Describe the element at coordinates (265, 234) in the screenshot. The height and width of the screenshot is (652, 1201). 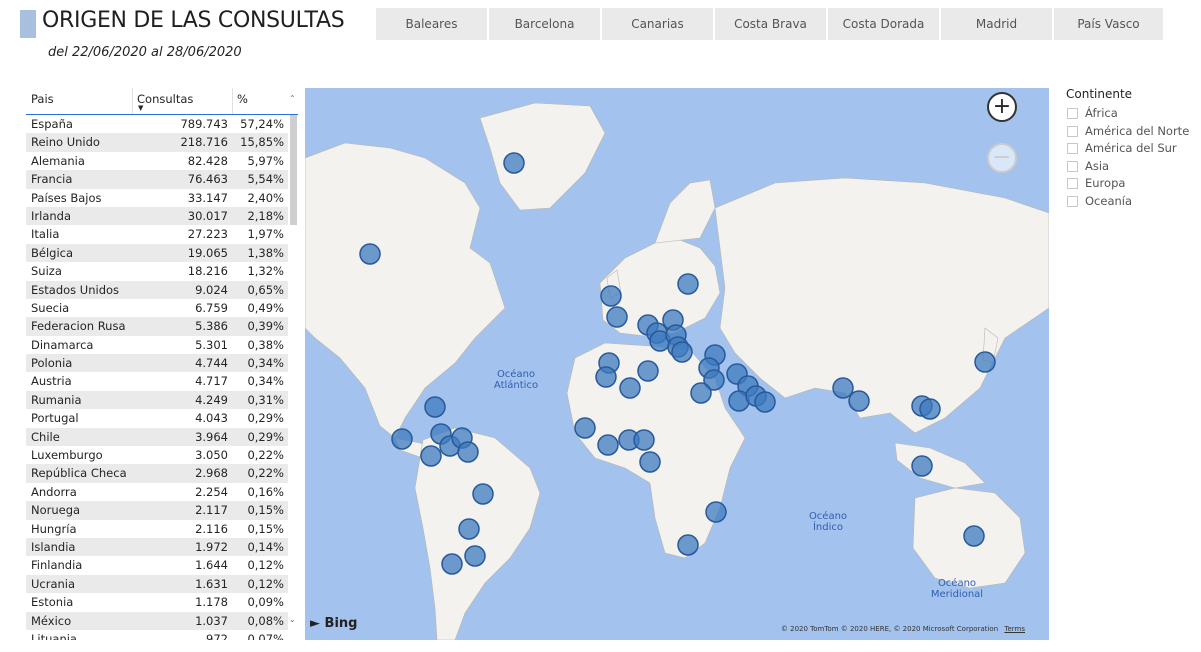
I see `cell-percent: 1,97%` at that location.